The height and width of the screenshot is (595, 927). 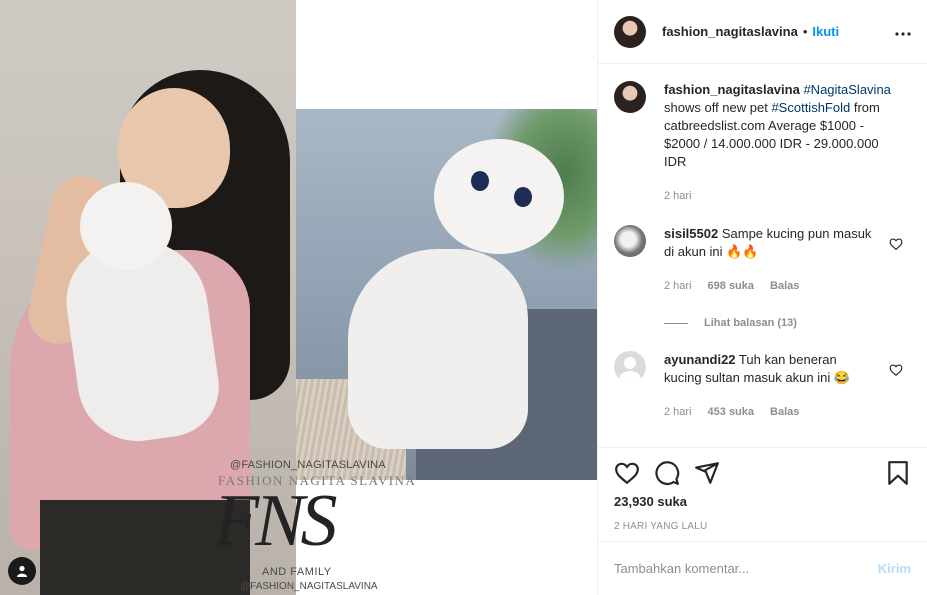 What do you see at coordinates (731, 286) in the screenshot?
I see `comment-likes: 698 suka` at bounding box center [731, 286].